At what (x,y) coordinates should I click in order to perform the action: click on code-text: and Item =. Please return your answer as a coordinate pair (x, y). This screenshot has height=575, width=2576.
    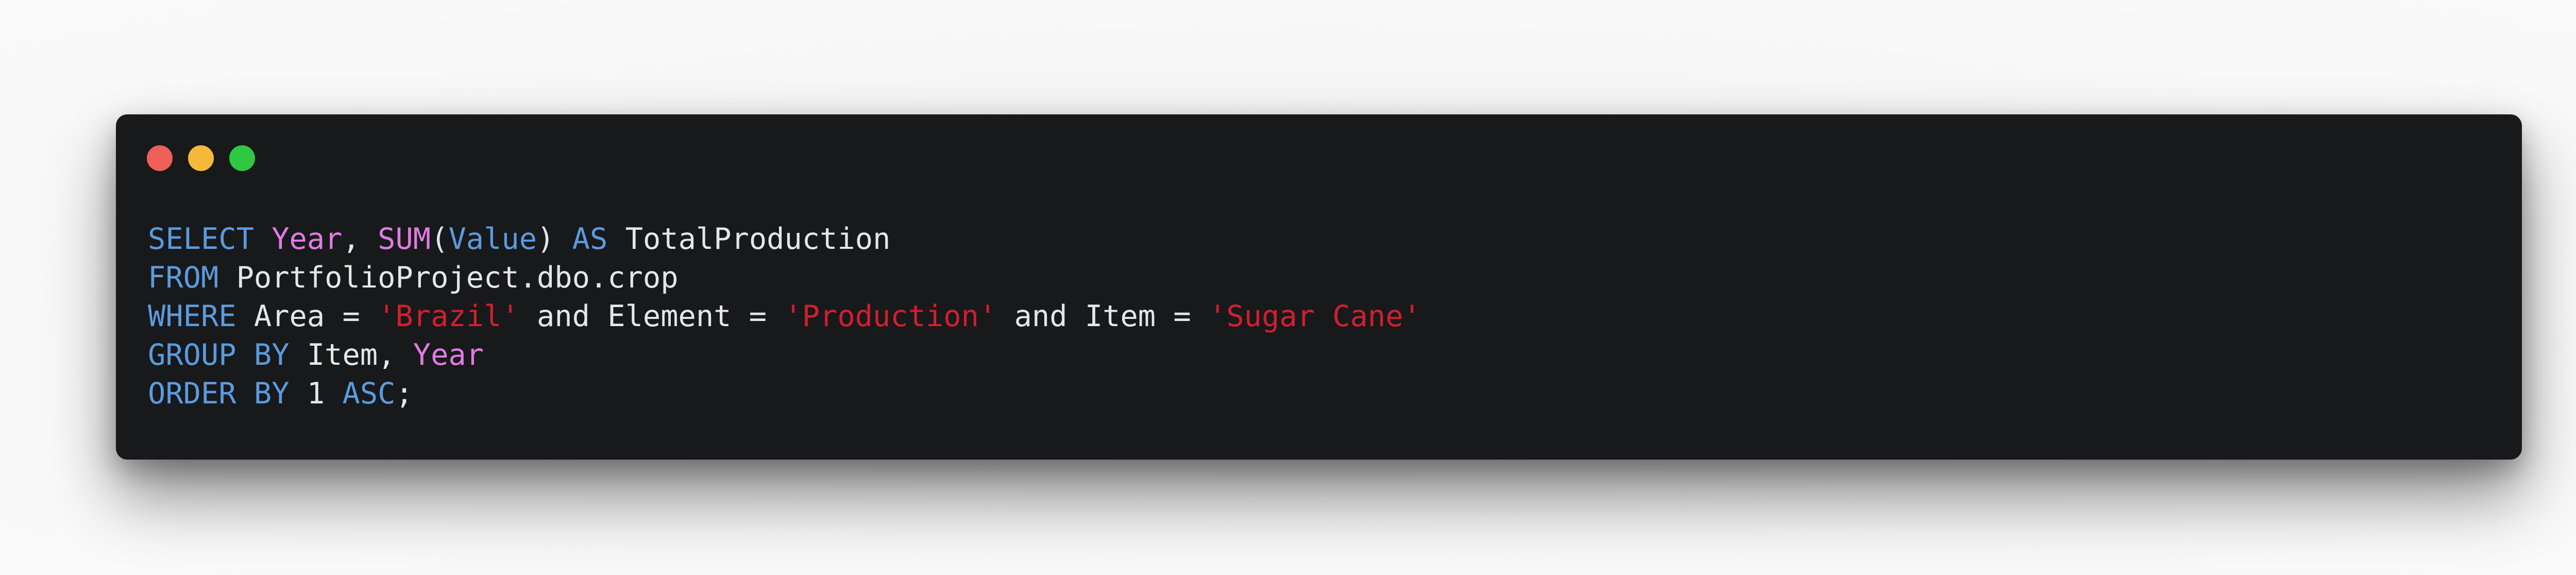
    Looking at the image, I should click on (1102, 316).